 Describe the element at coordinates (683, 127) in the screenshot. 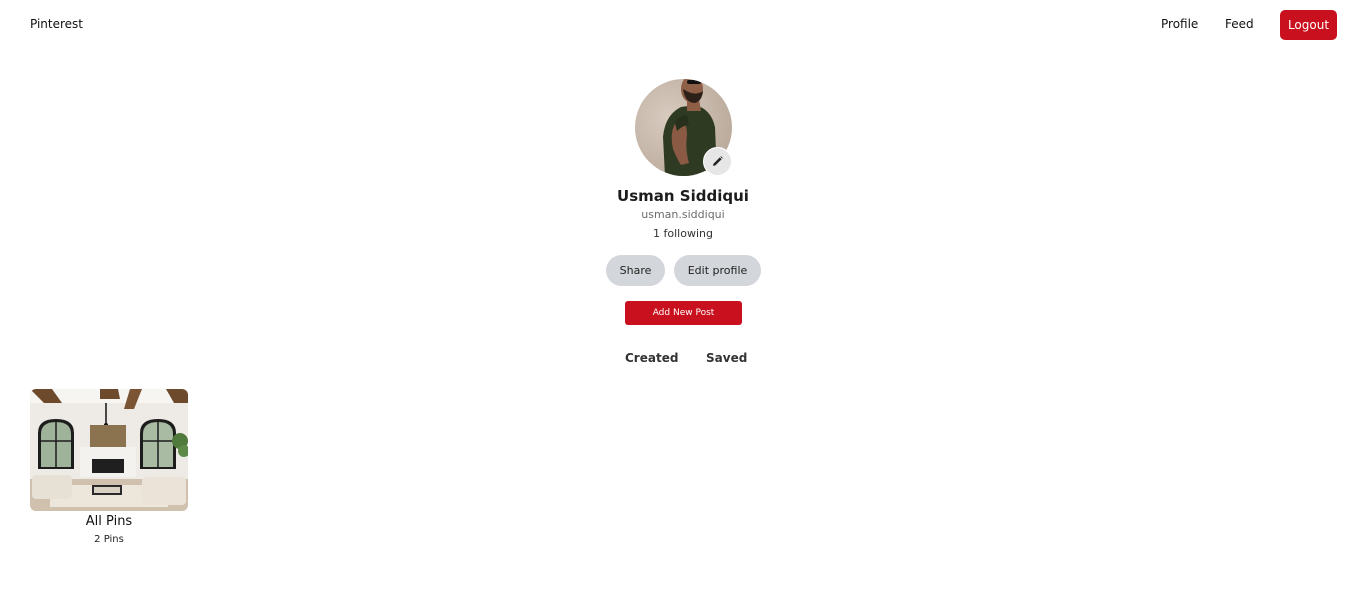

I see `avatar-container` at that location.